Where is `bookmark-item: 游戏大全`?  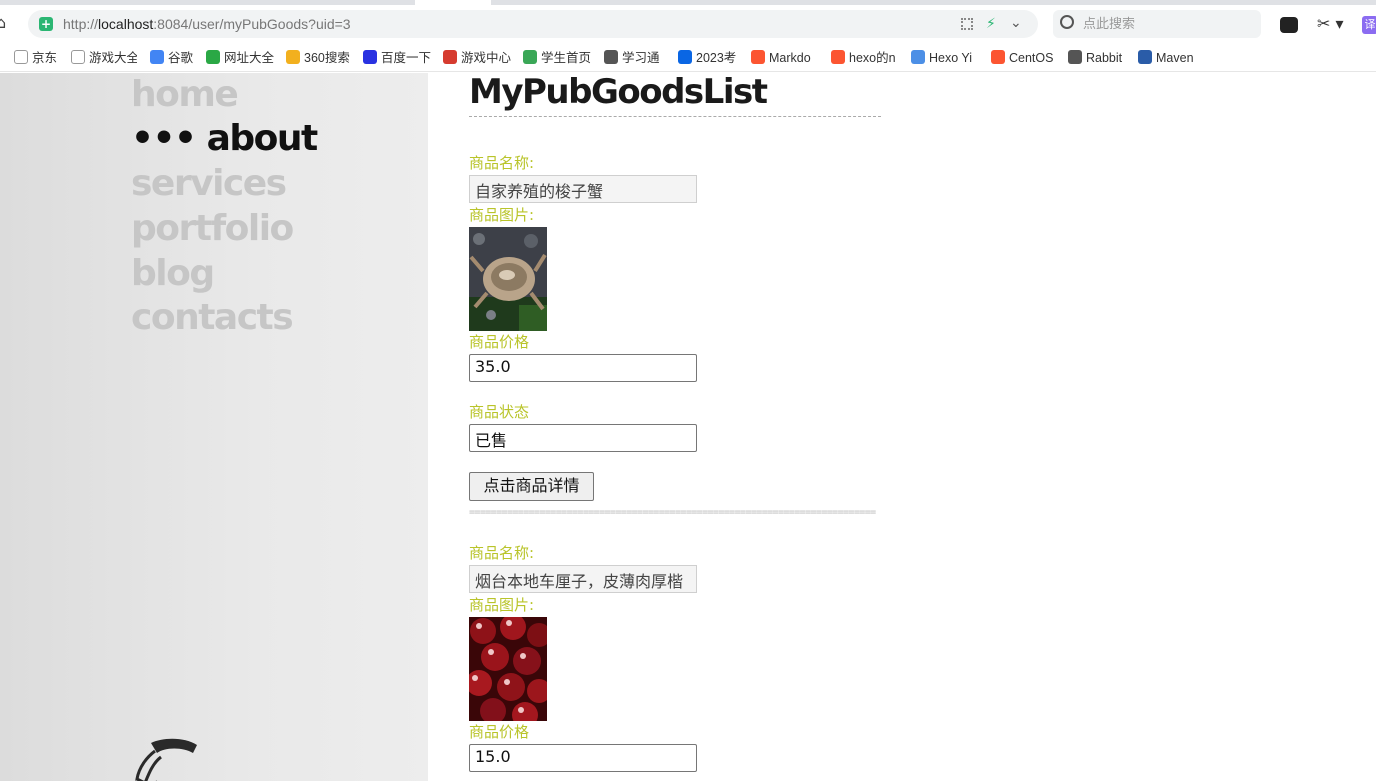
bookmark-item: 游戏大全 is located at coordinates (104, 58).